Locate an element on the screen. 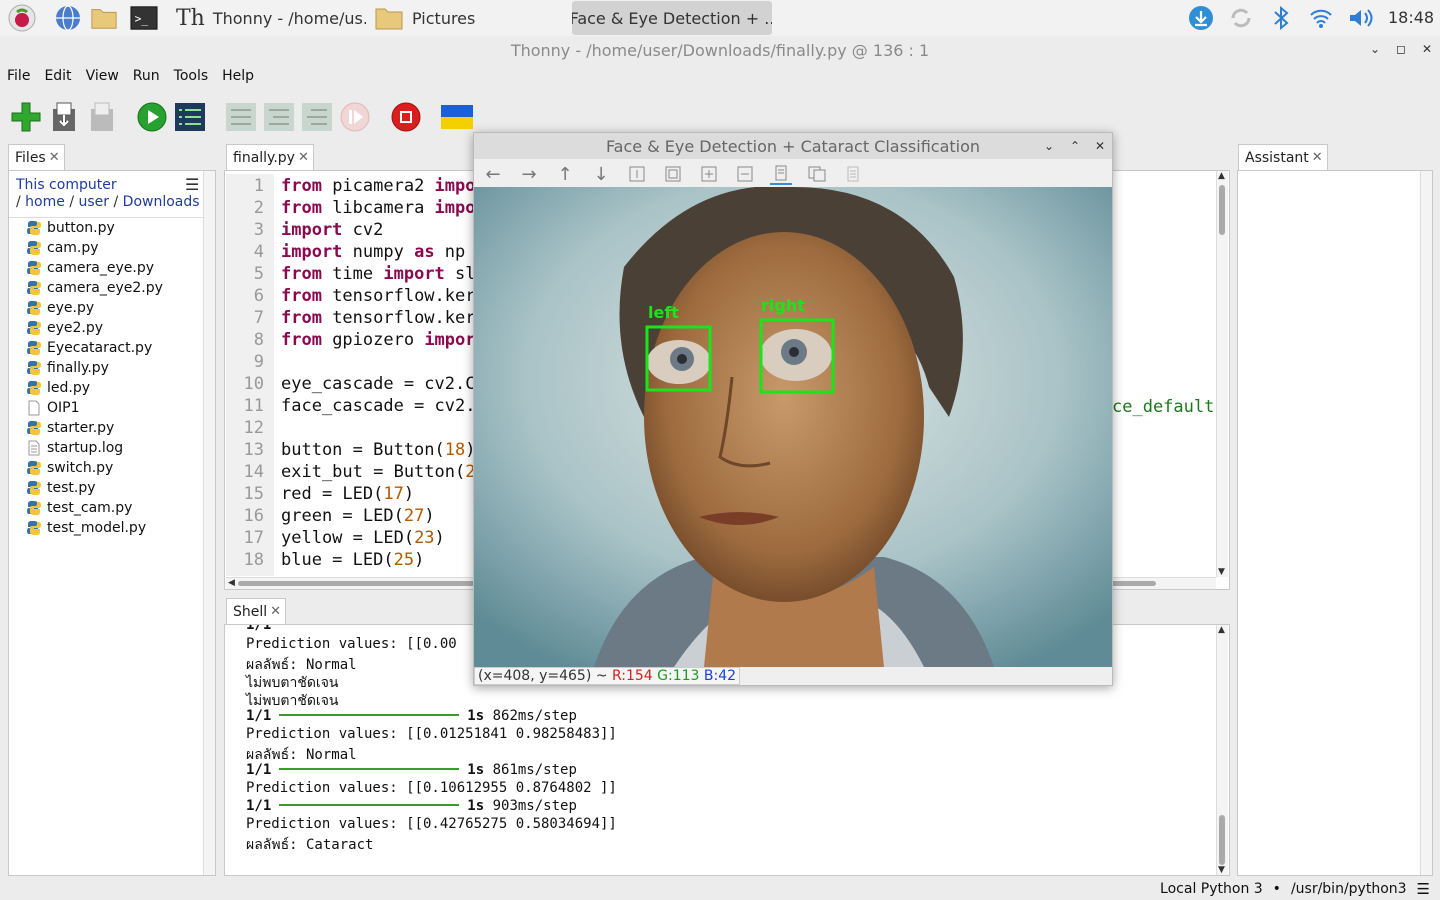 Image resolution: width=1440 pixels, height=900 pixels. file-item: eye.py is located at coordinates (60, 308).